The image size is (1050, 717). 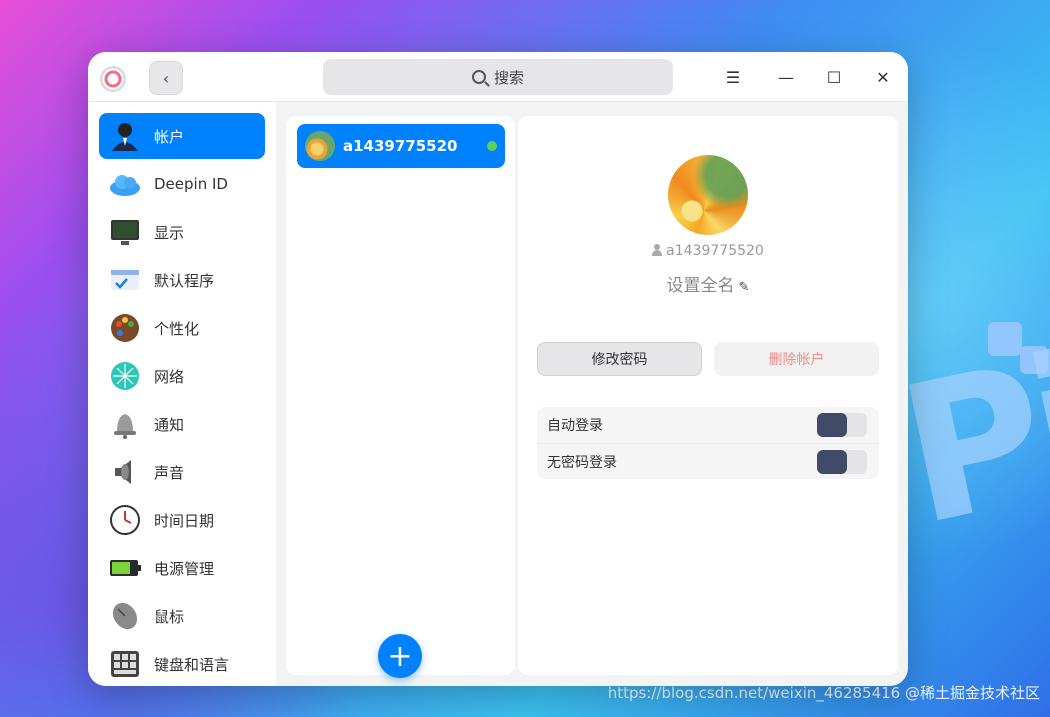 What do you see at coordinates (177, 328) in the screenshot?
I see `sidebar-item-label: 个性化` at bounding box center [177, 328].